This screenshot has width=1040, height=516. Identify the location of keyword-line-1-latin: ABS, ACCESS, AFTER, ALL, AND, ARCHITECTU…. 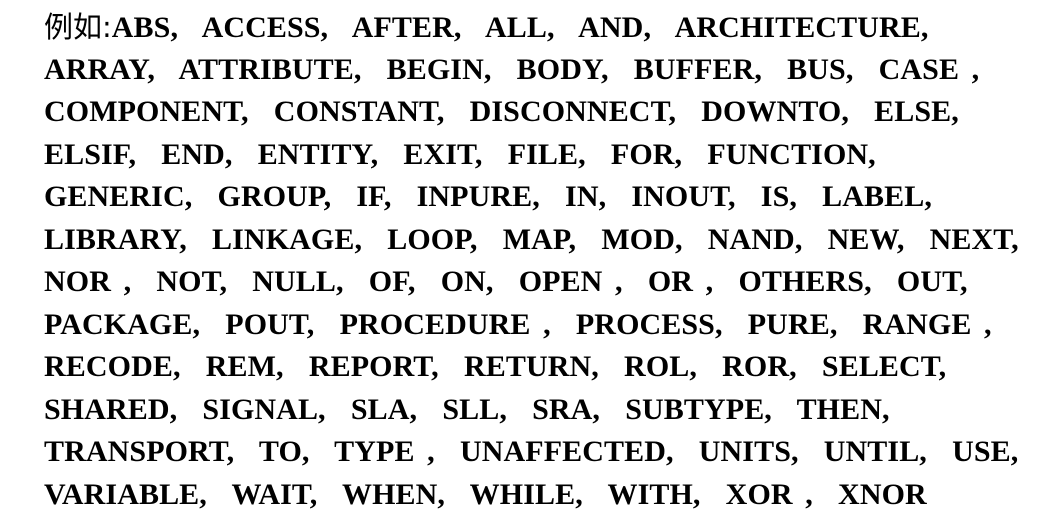
(520, 27).